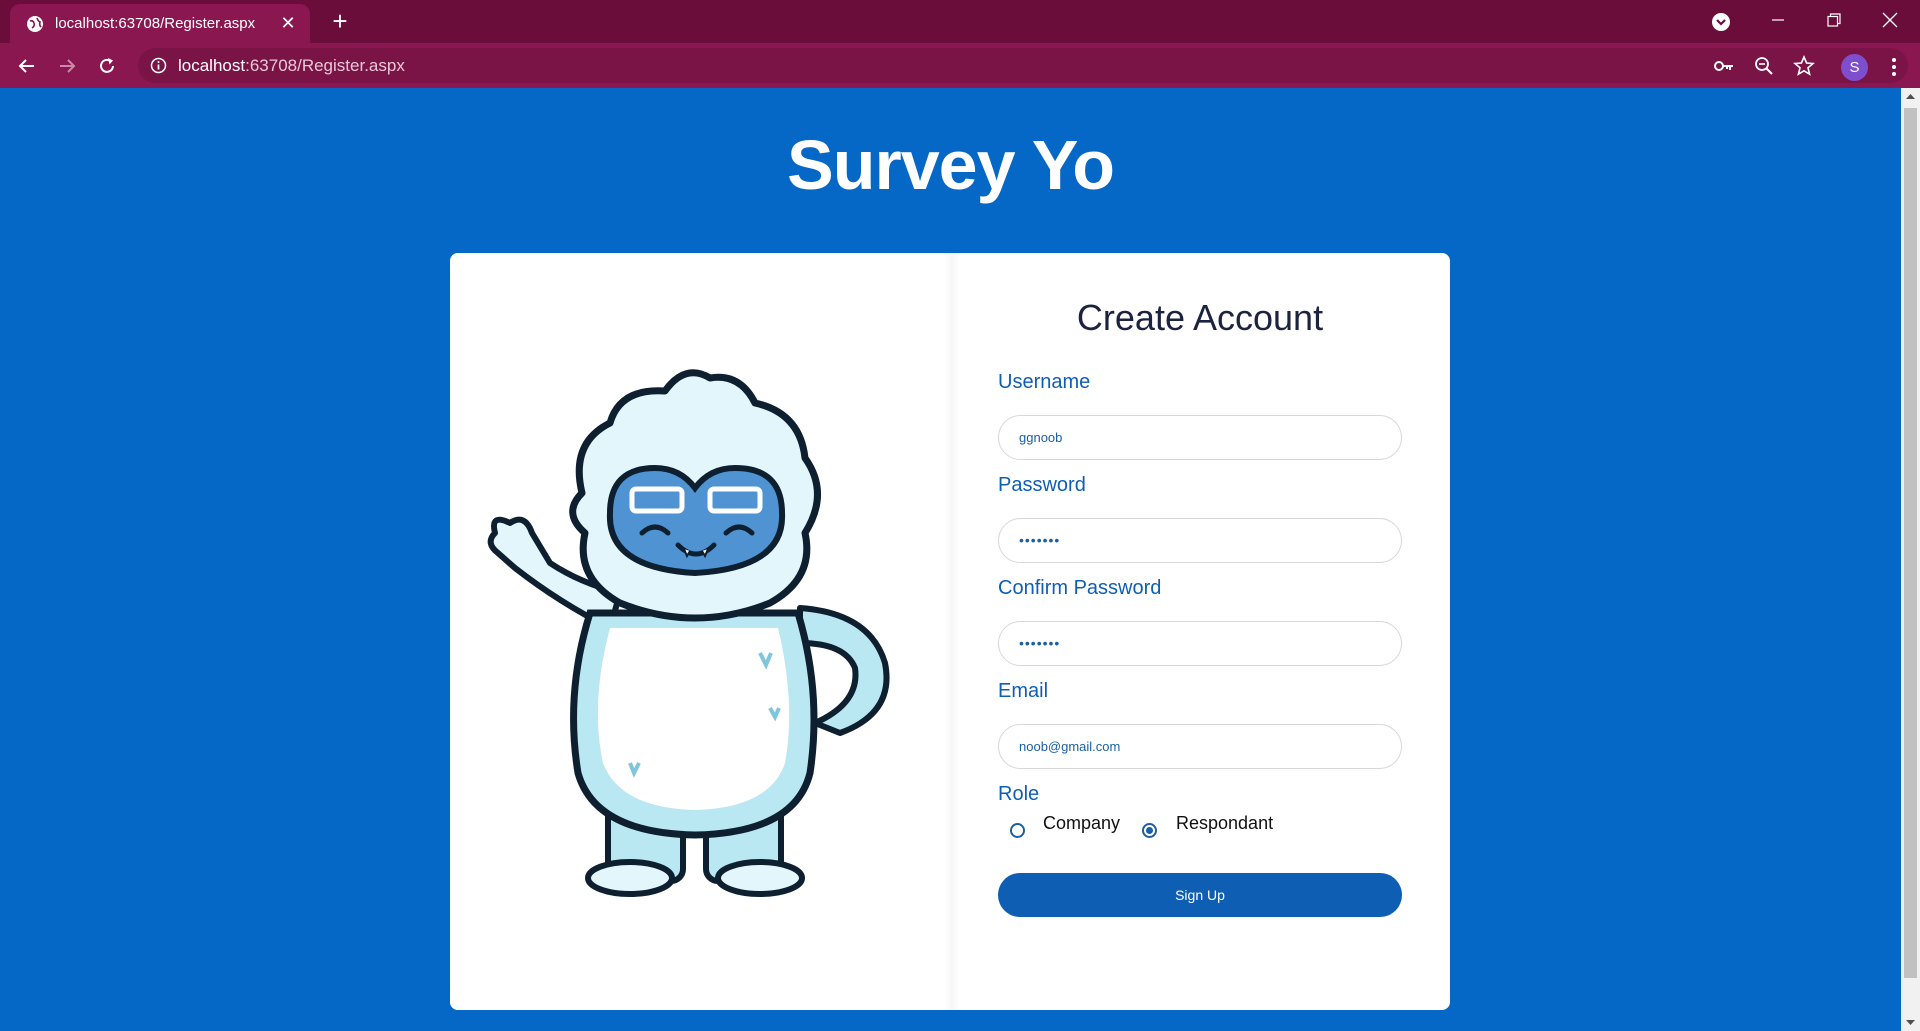 The width and height of the screenshot is (1920, 1031). I want to click on close-tab-icon: ✕, so click(288, 23).